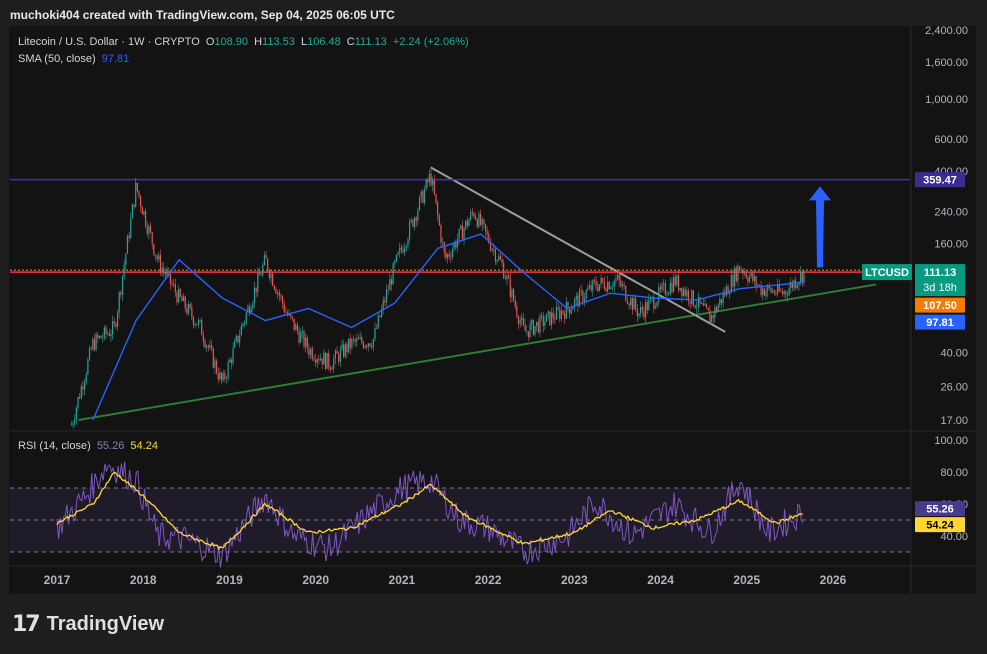  What do you see at coordinates (57, 580) in the screenshot?
I see `time-axis-tick: 2017` at bounding box center [57, 580].